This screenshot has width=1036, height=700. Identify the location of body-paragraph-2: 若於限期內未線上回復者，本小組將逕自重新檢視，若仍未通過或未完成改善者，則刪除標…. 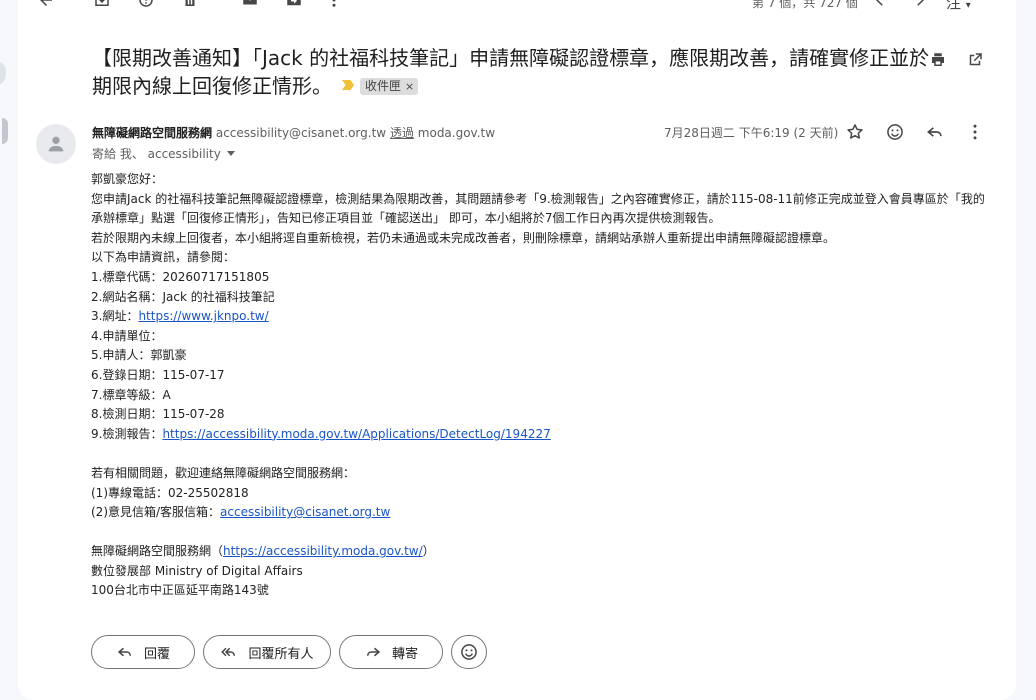
(463, 237).